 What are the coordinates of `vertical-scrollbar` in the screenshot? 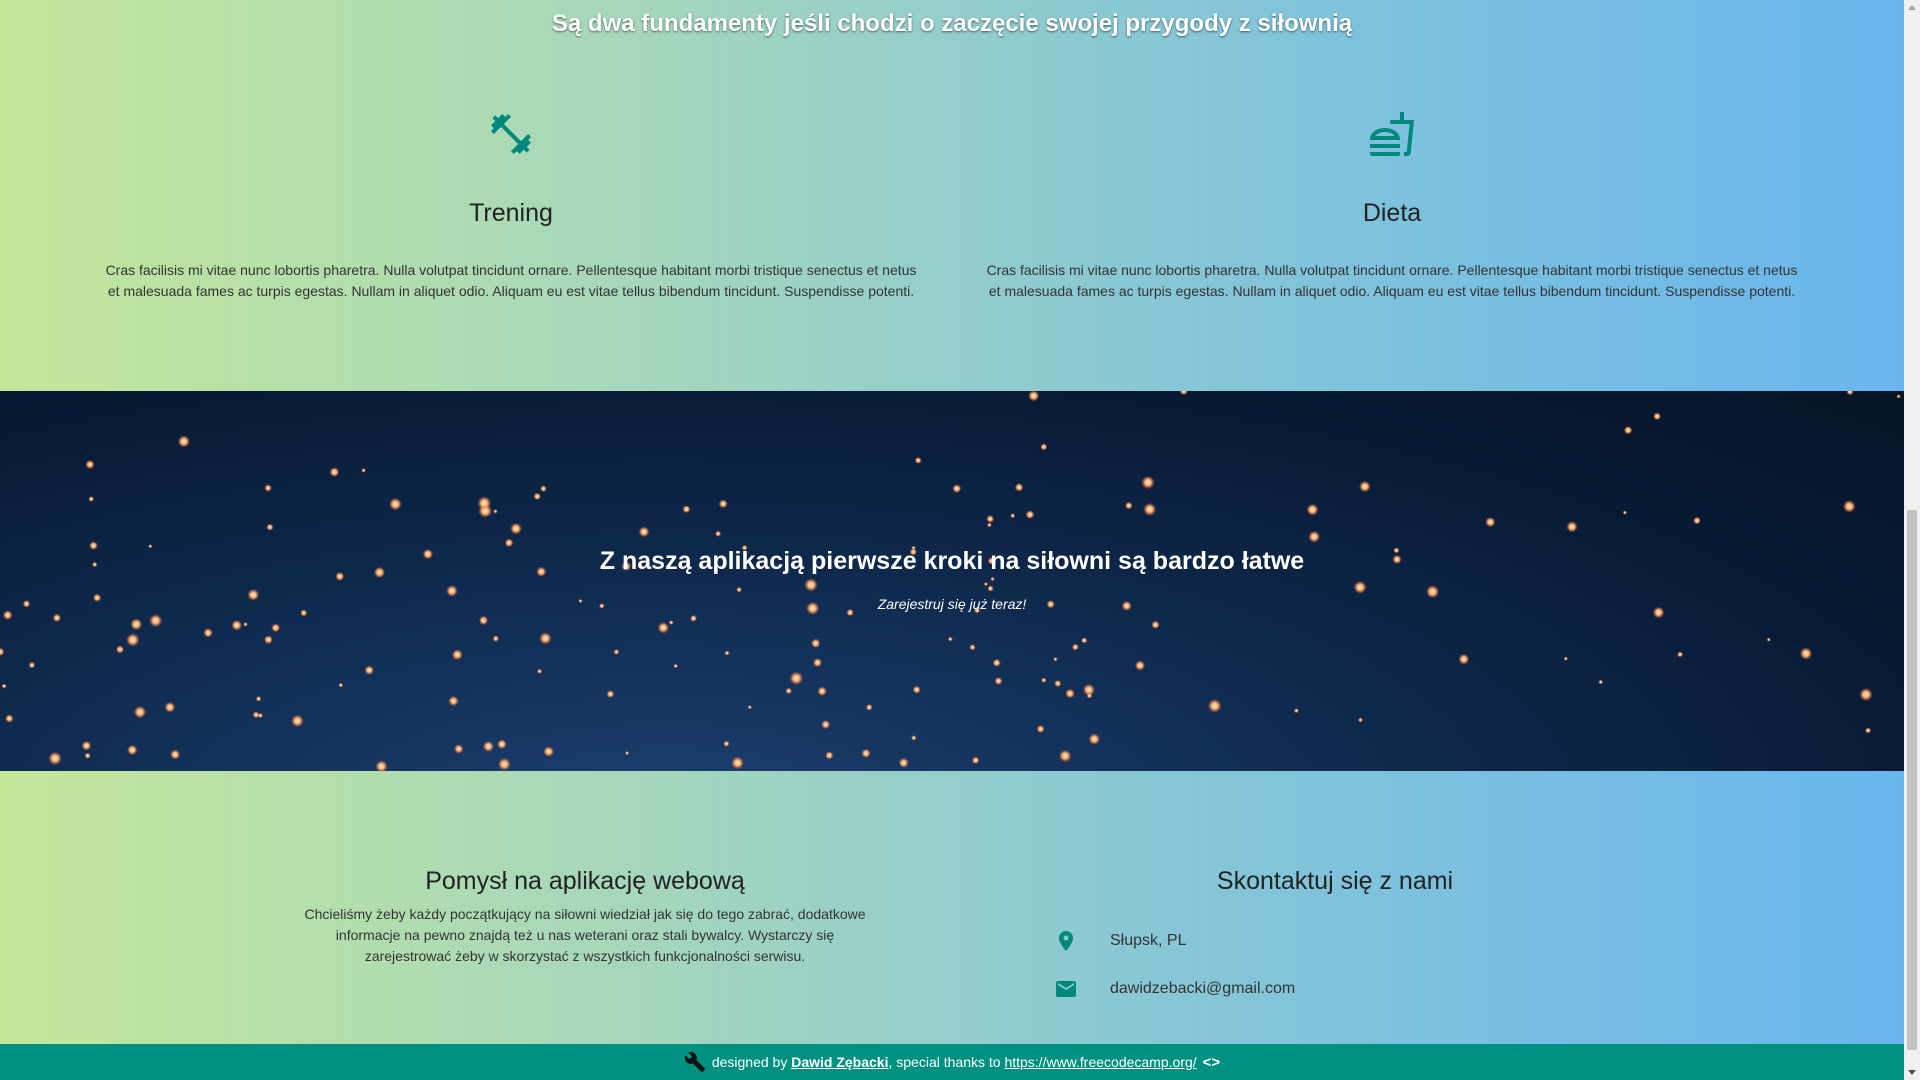 It's located at (1912, 540).